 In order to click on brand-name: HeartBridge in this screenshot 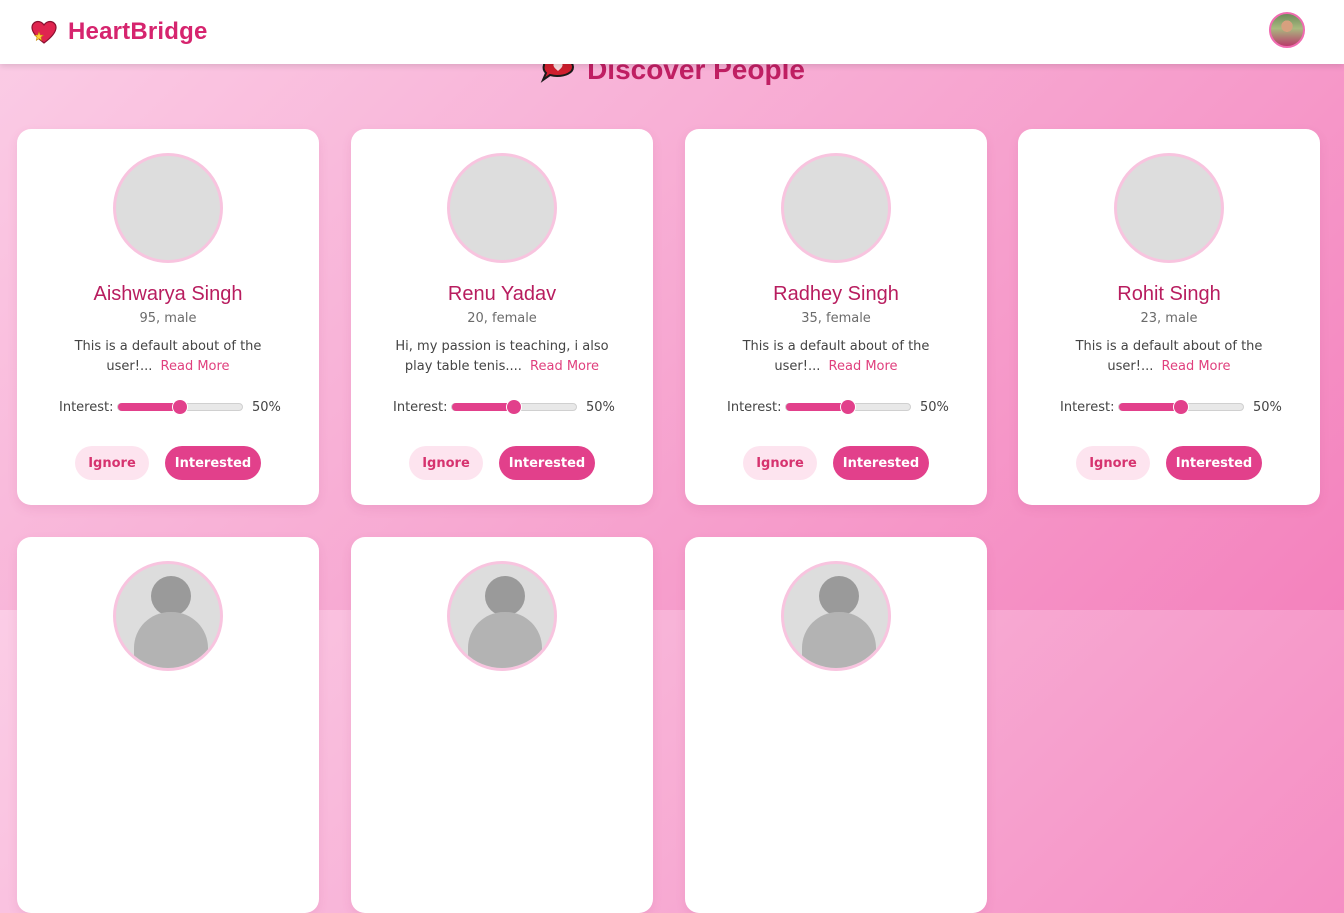, I will do `click(138, 31)`.